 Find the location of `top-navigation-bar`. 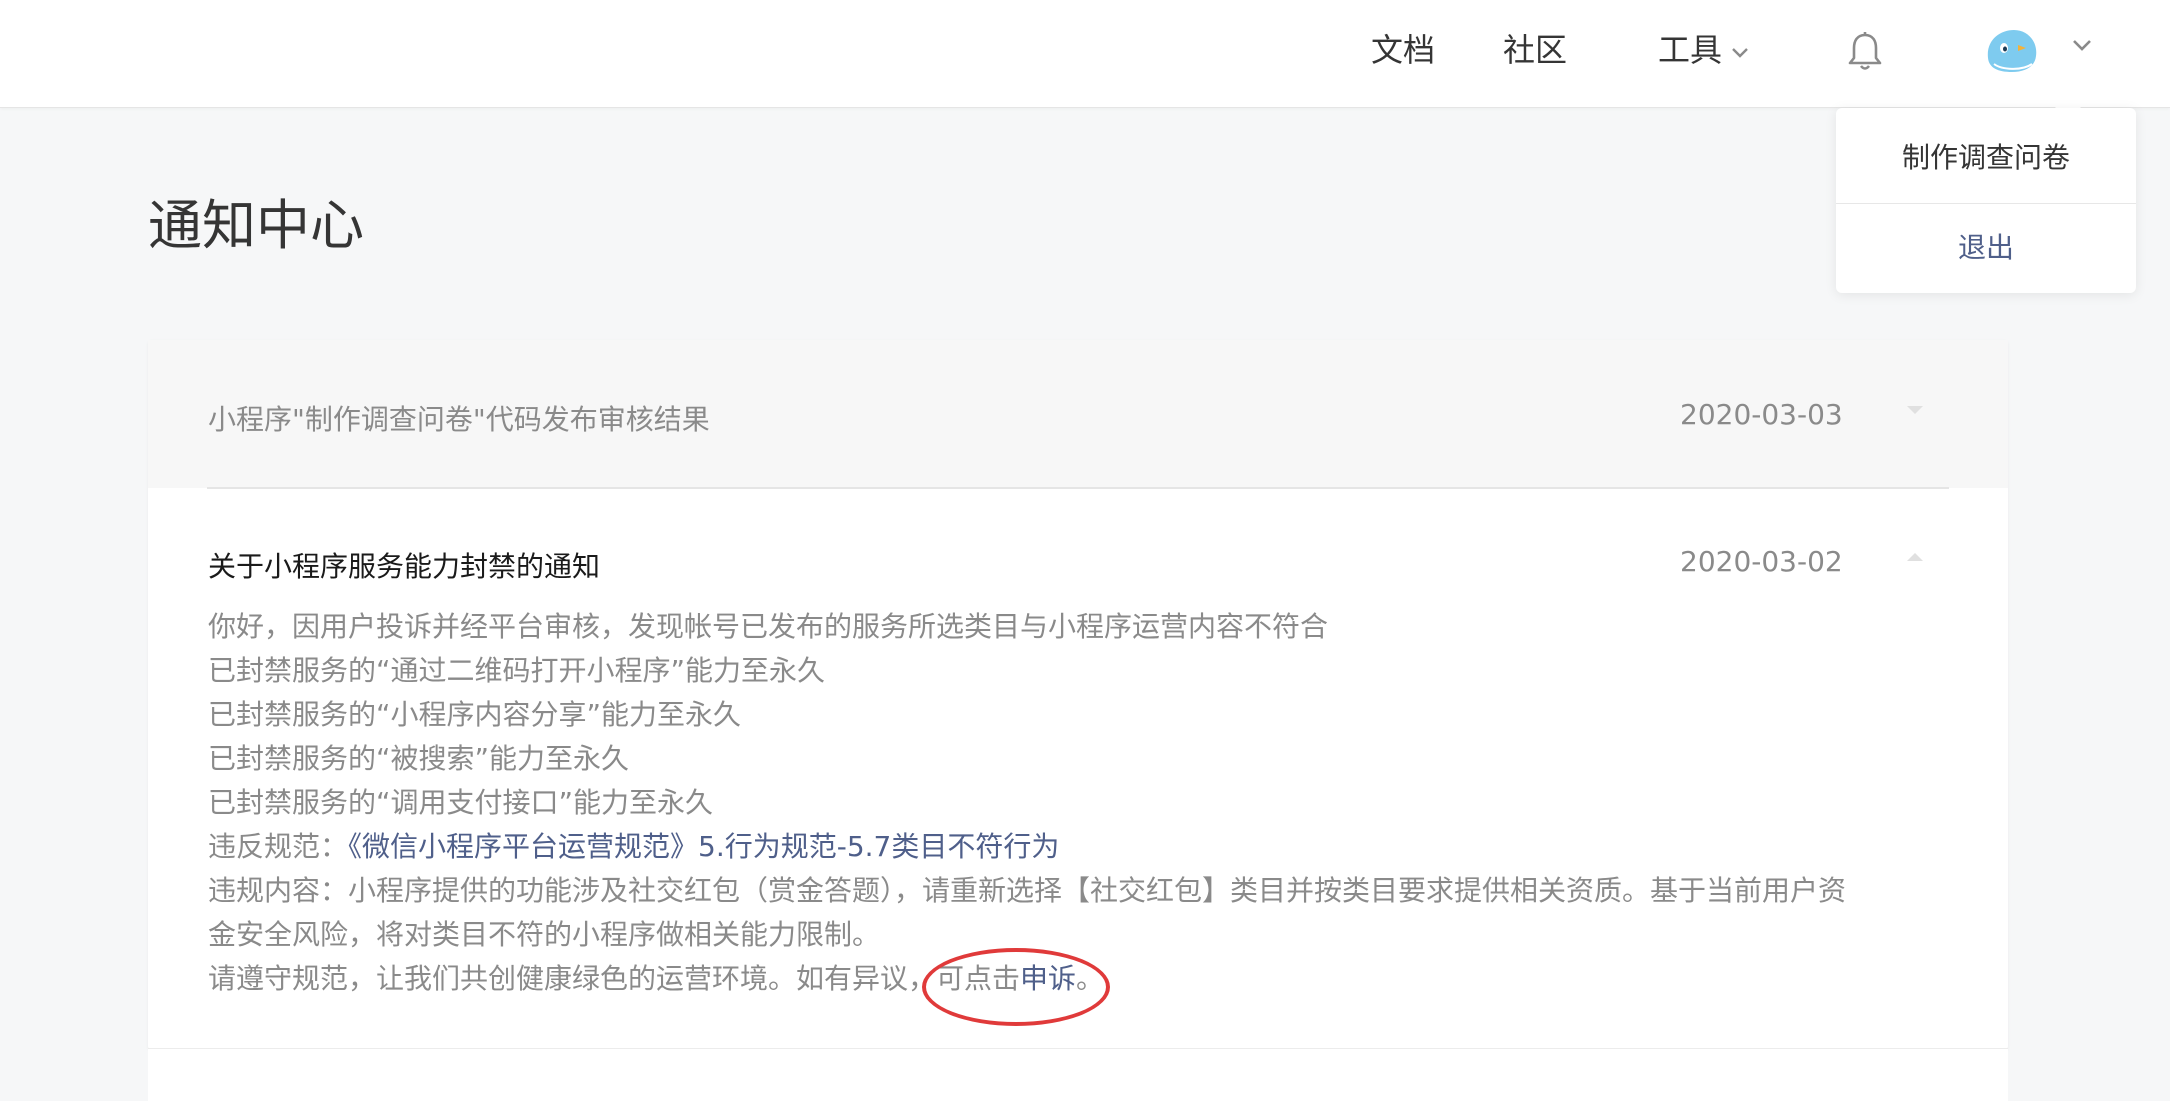

top-navigation-bar is located at coordinates (1085, 54).